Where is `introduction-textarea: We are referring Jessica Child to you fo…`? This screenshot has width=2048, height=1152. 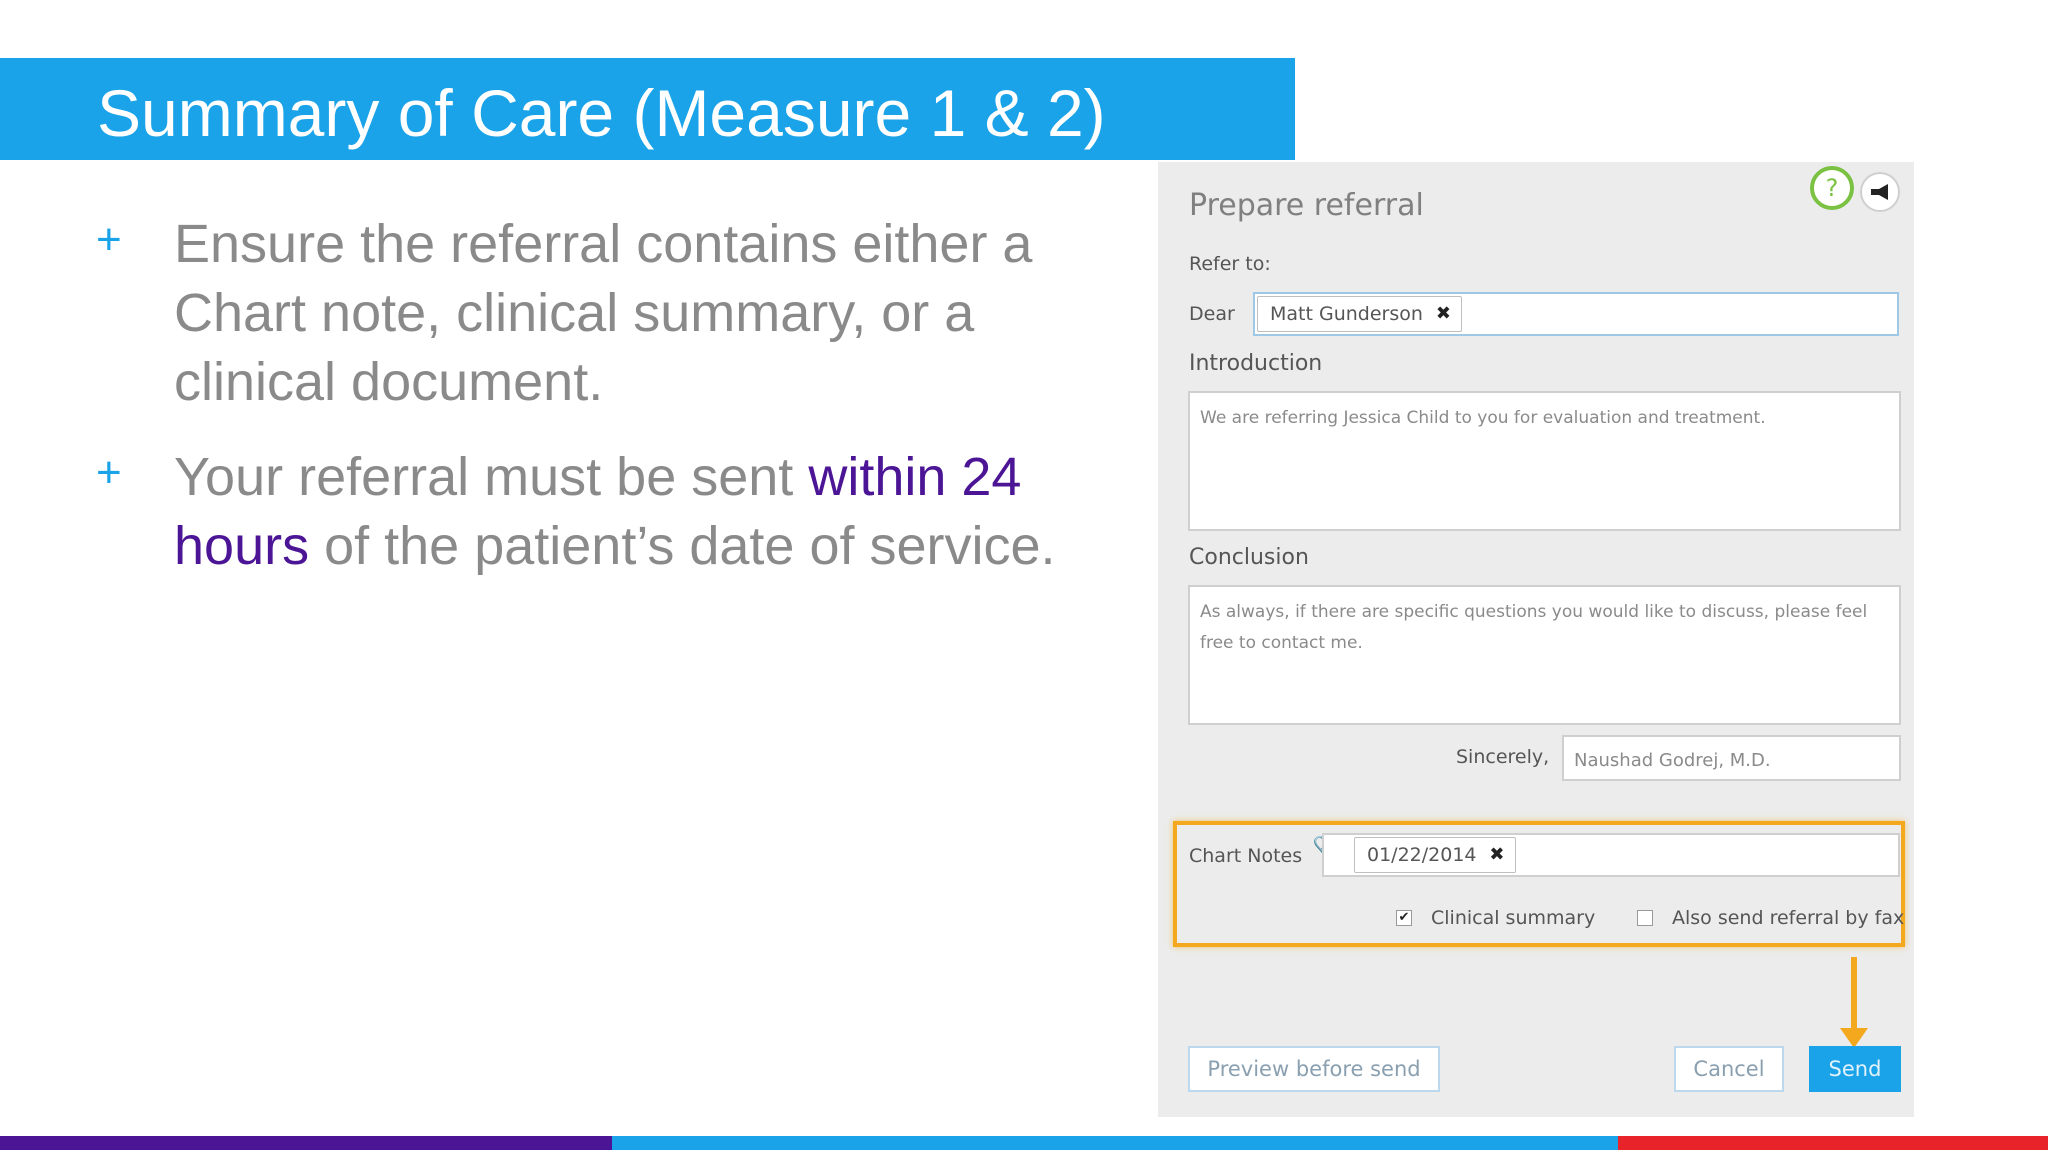 introduction-textarea: We are referring Jessica Child to you fo… is located at coordinates (1544, 461).